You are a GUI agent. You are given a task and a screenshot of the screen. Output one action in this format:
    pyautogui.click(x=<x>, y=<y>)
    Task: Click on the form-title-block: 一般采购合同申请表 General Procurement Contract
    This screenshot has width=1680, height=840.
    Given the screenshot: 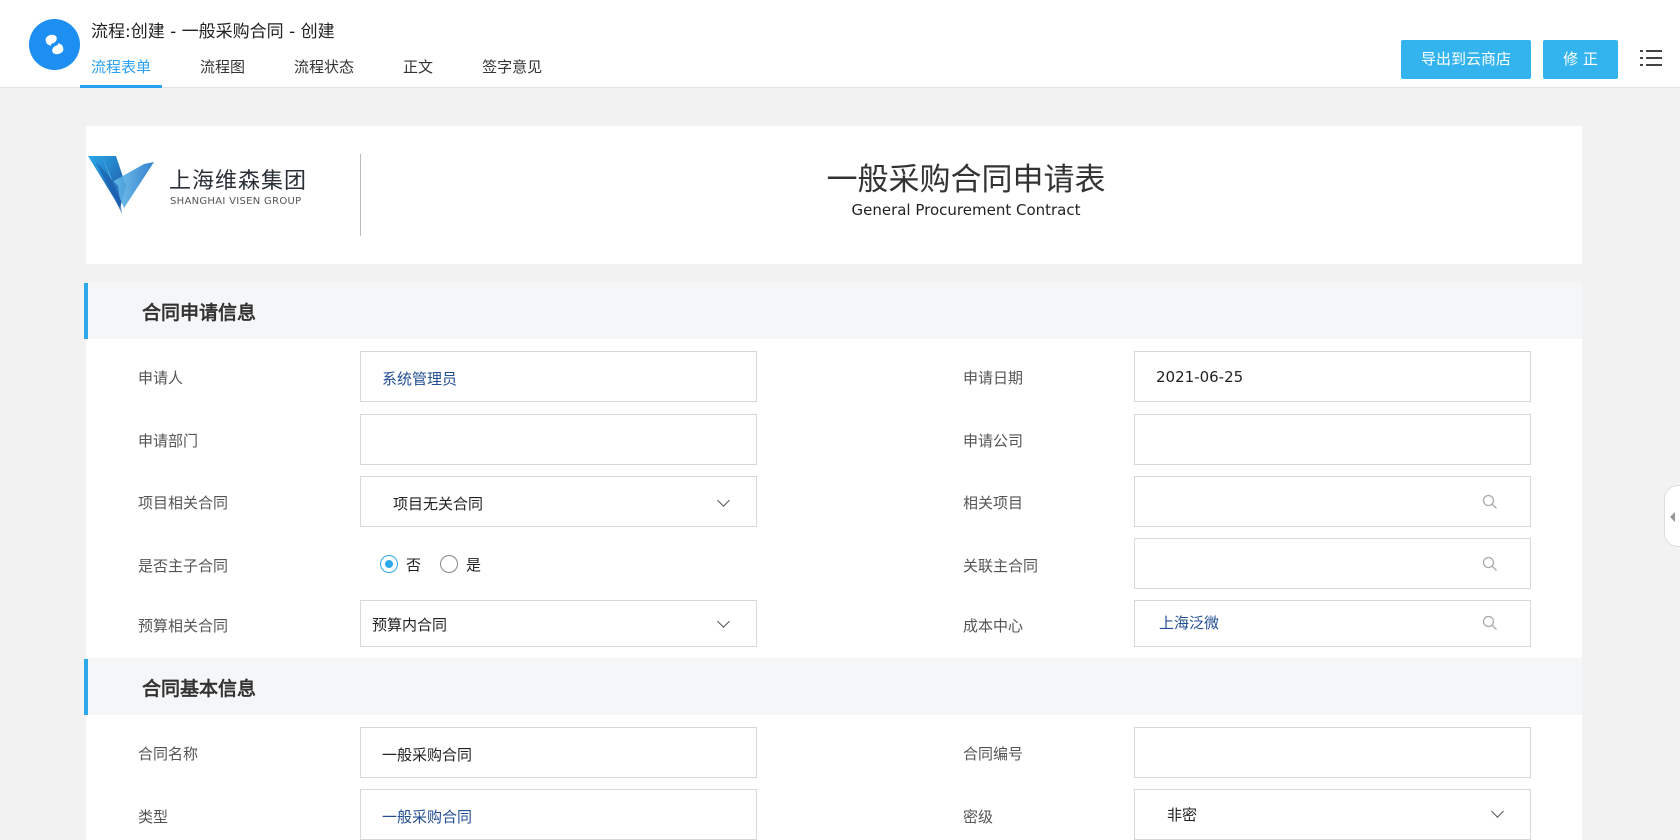 What is the action you would take?
    pyautogui.click(x=966, y=186)
    